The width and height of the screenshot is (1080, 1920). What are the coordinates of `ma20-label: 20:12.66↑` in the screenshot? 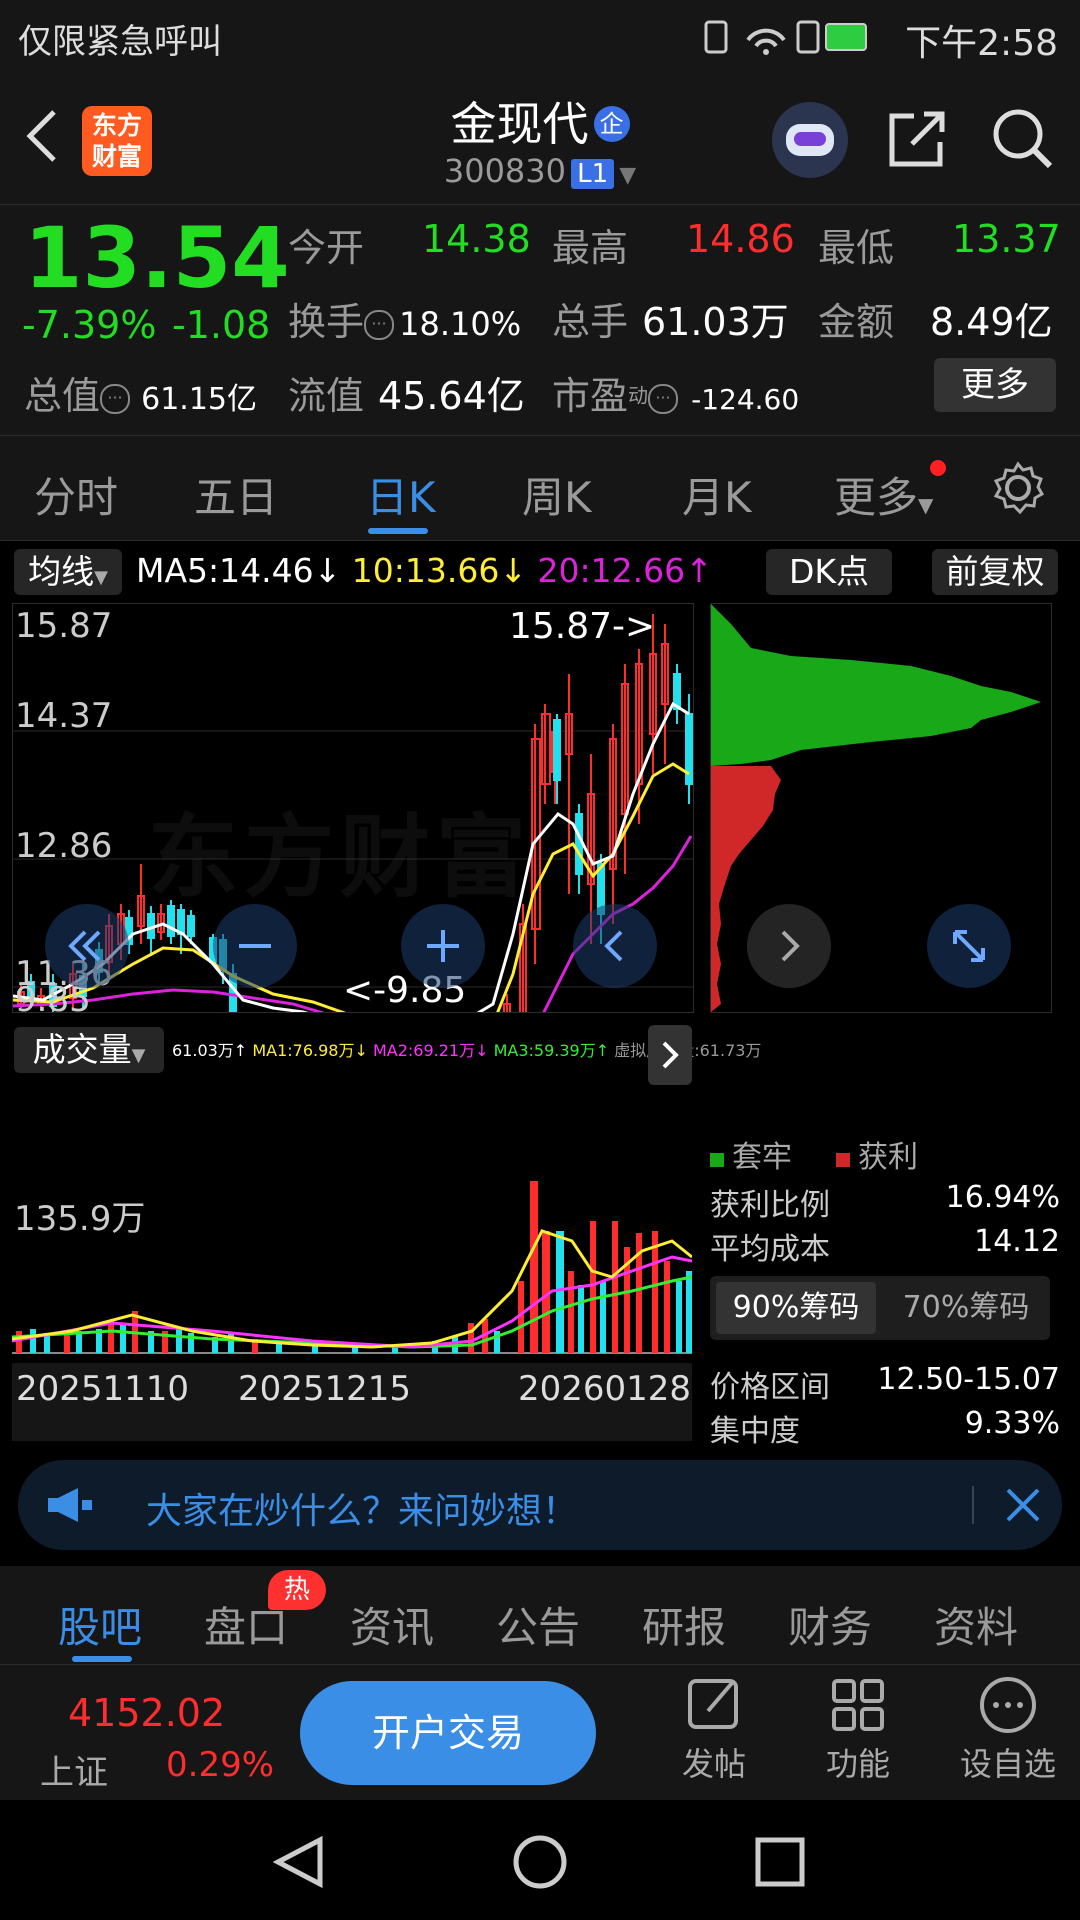 It's located at (625, 570).